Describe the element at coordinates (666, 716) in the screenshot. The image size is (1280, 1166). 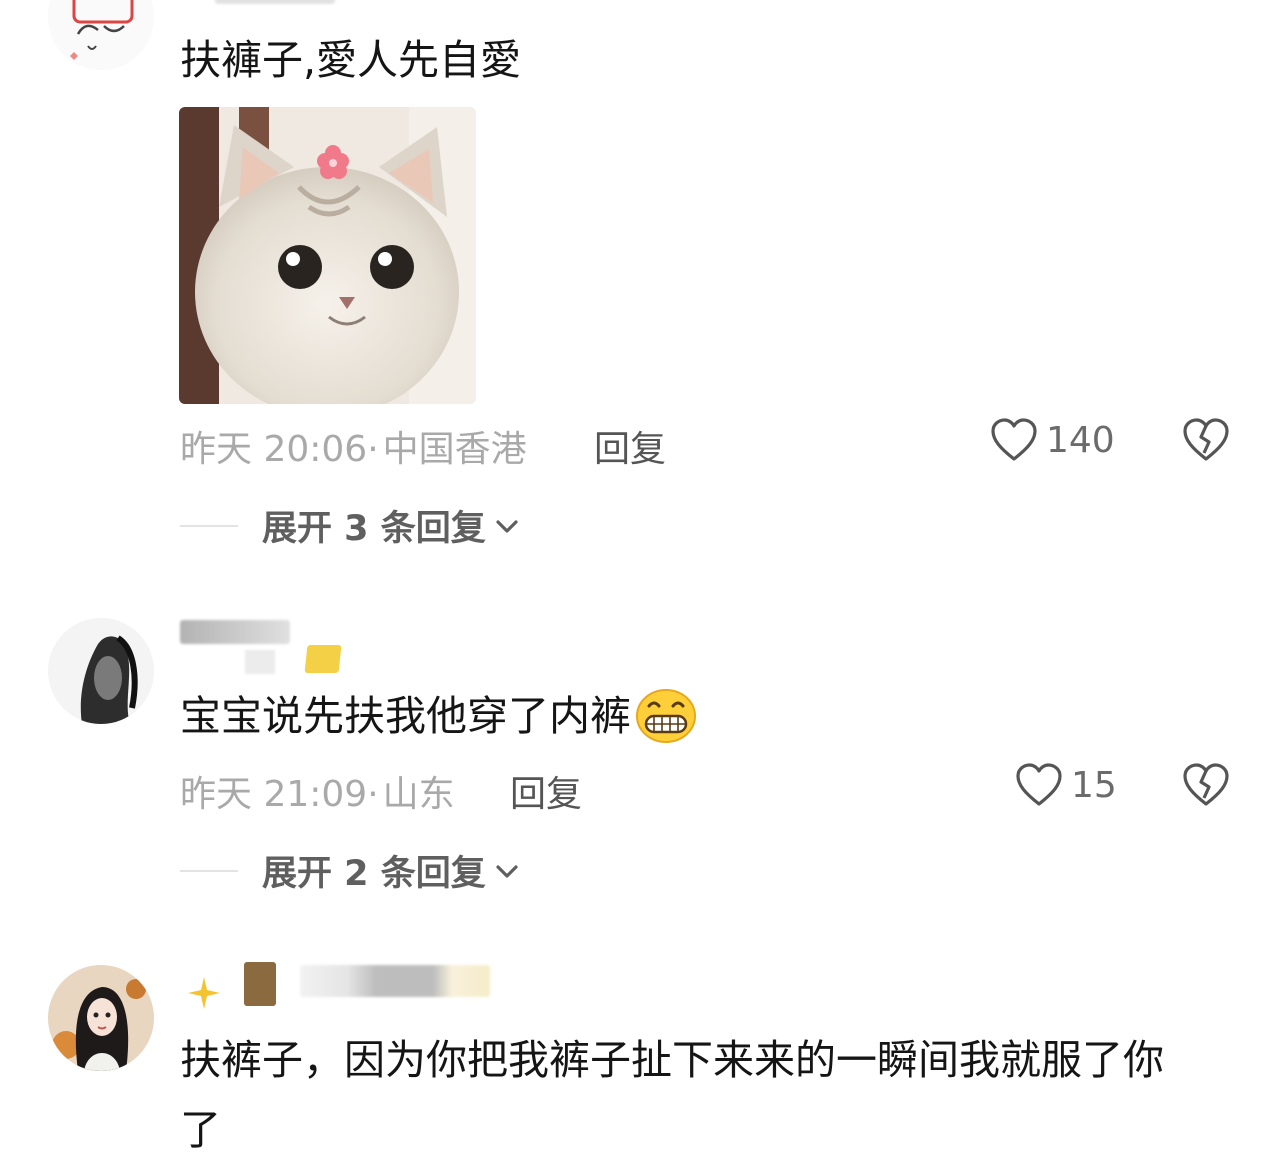
I see `grinning-face-icon` at that location.